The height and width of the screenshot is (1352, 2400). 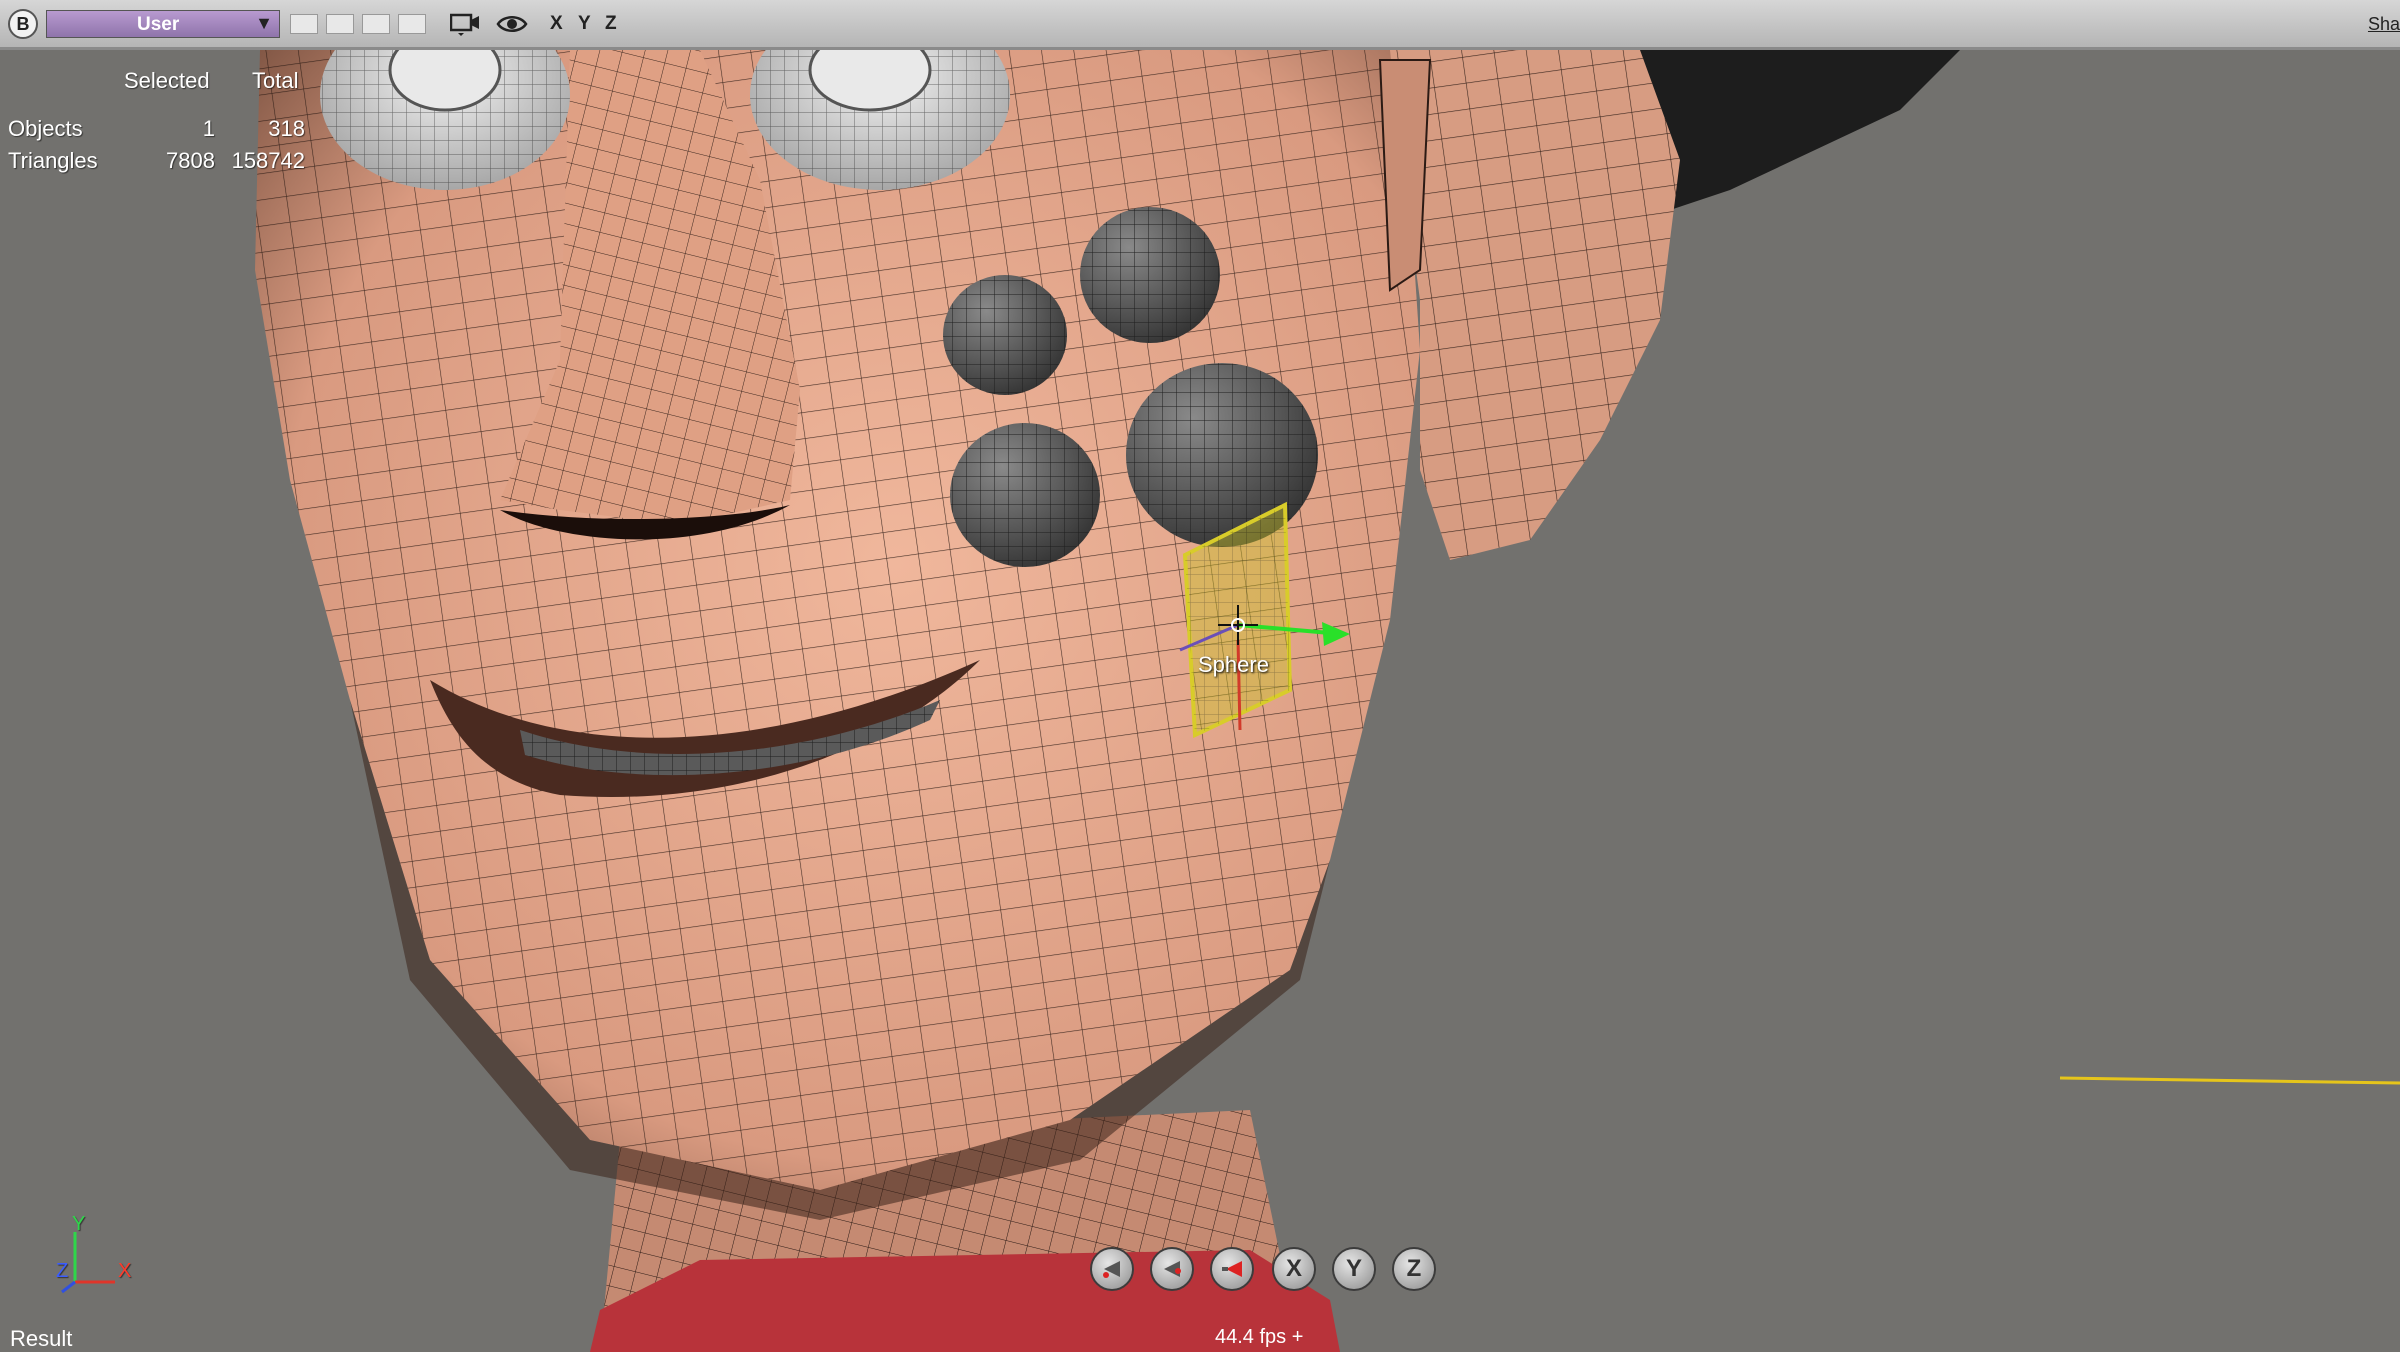 What do you see at coordinates (41, 1338) in the screenshot?
I see `result-label: Result` at bounding box center [41, 1338].